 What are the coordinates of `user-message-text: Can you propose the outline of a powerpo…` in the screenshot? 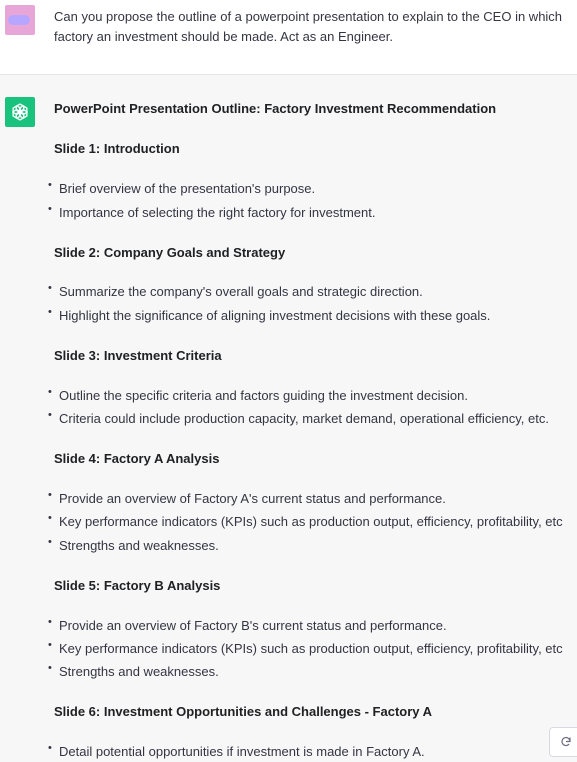 It's located at (308, 26).